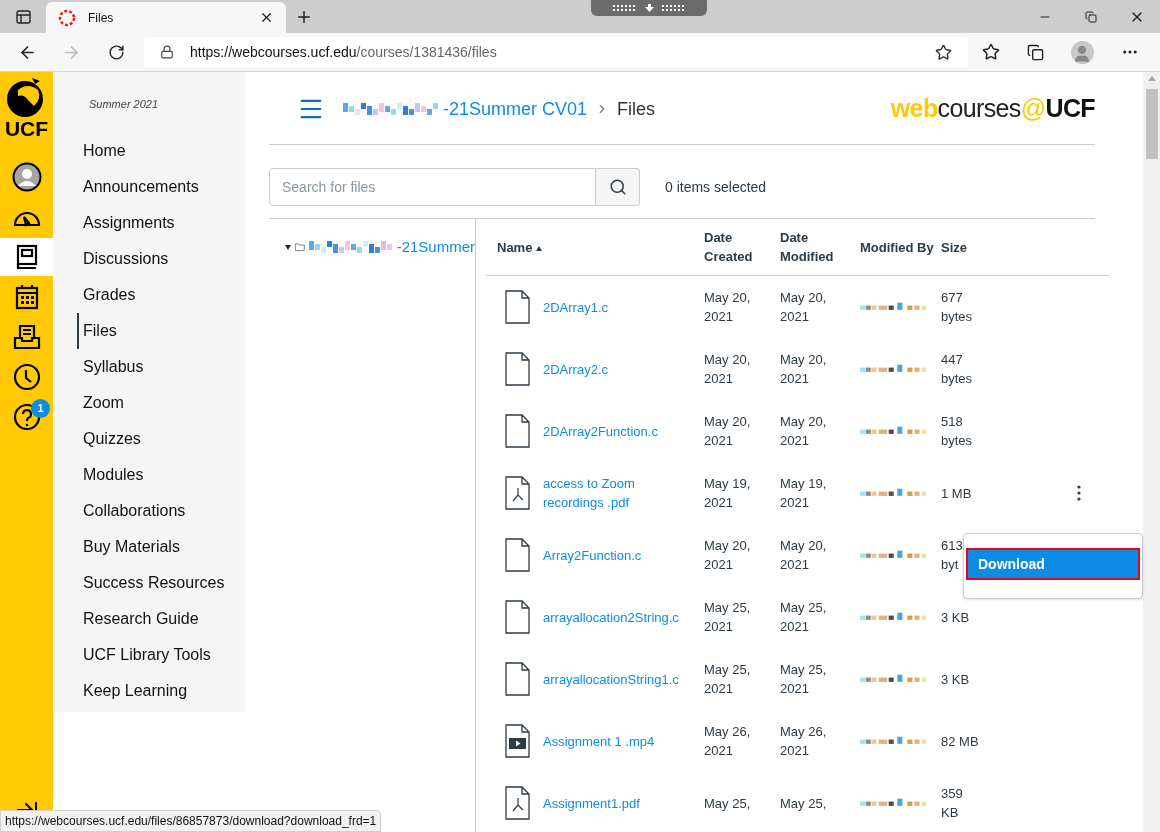 The width and height of the screenshot is (1160, 832). Describe the element at coordinates (26, 129) in the screenshot. I see `logo-text: UCF` at that location.